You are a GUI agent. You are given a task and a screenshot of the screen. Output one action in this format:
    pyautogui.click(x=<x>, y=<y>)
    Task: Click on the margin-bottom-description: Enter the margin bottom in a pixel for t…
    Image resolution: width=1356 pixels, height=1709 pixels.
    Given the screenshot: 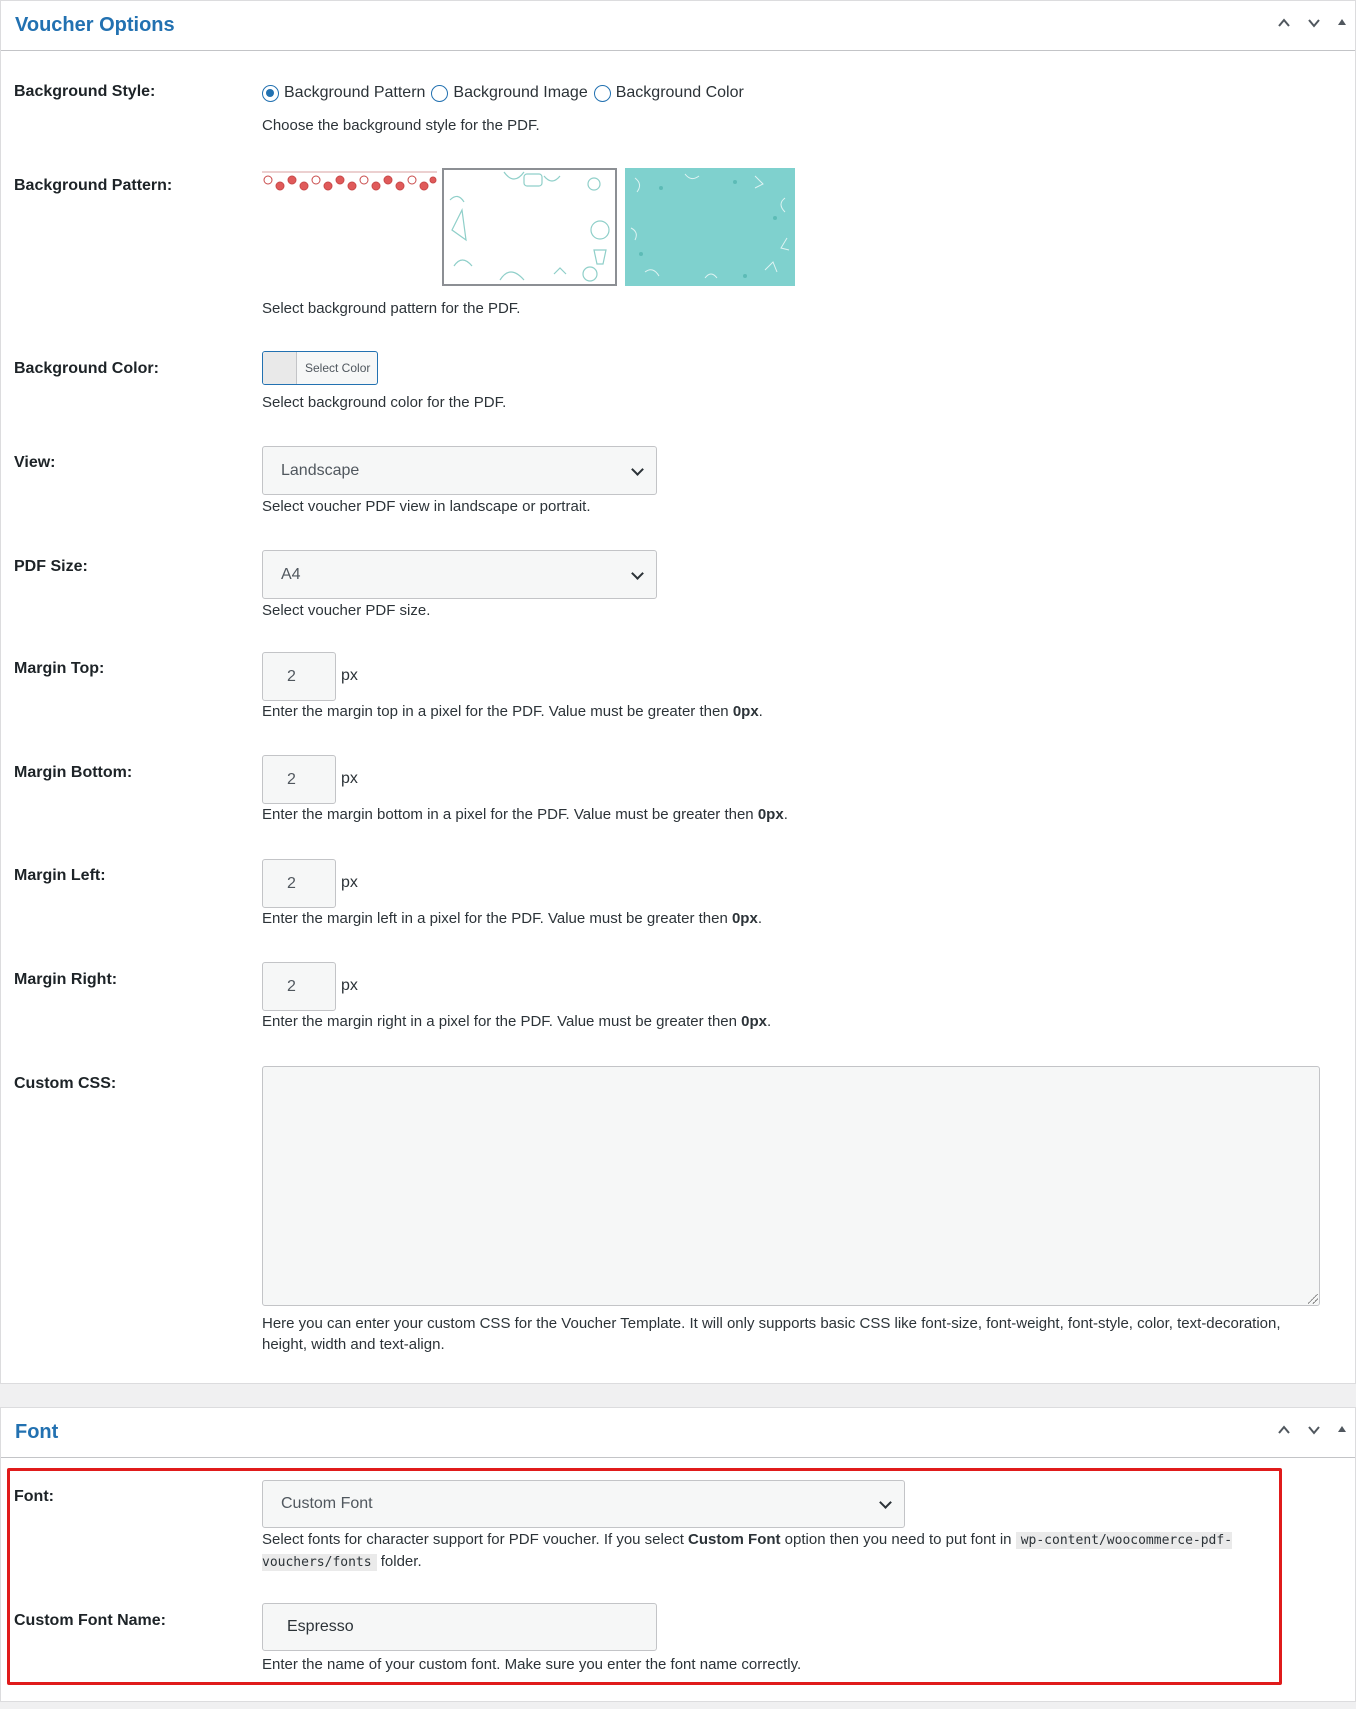 What is the action you would take?
    pyautogui.click(x=525, y=814)
    